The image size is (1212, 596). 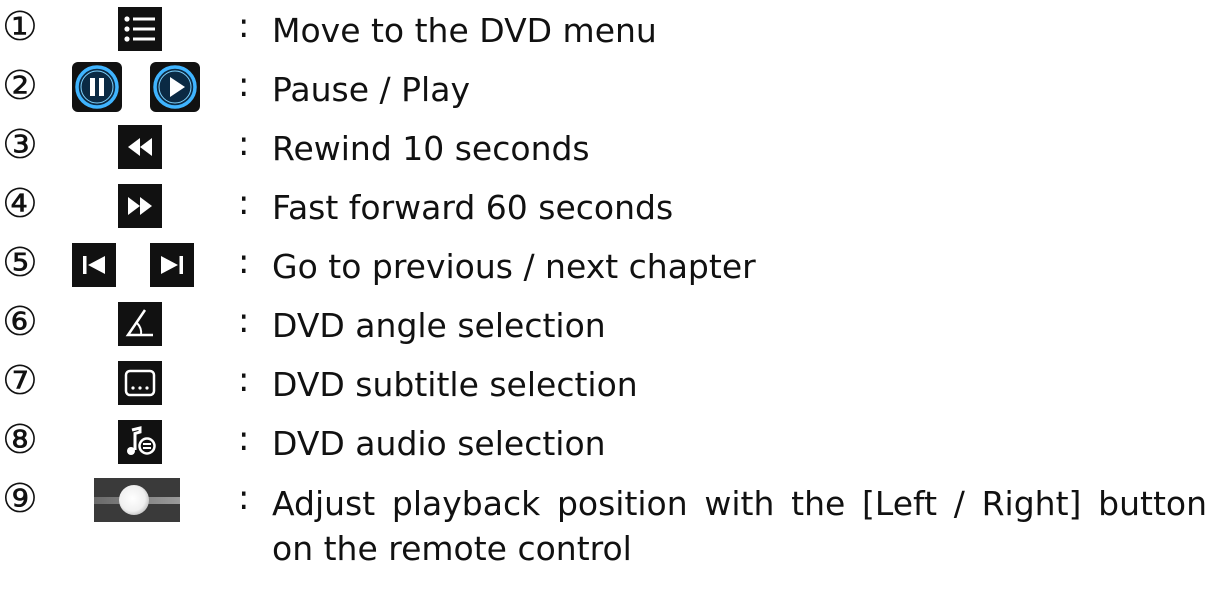 What do you see at coordinates (97, 87) in the screenshot?
I see `pause-icon` at bounding box center [97, 87].